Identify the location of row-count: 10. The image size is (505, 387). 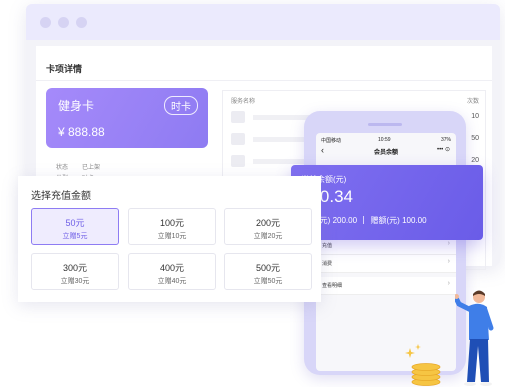
(475, 116).